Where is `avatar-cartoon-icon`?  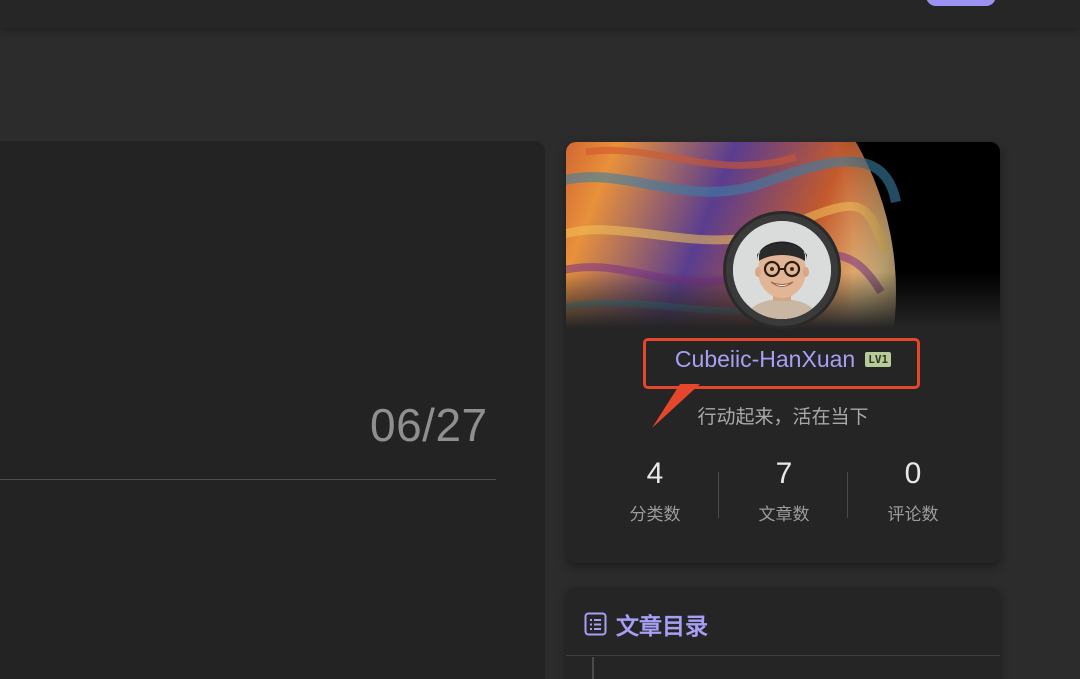
avatar-cartoon-icon is located at coordinates (782, 270).